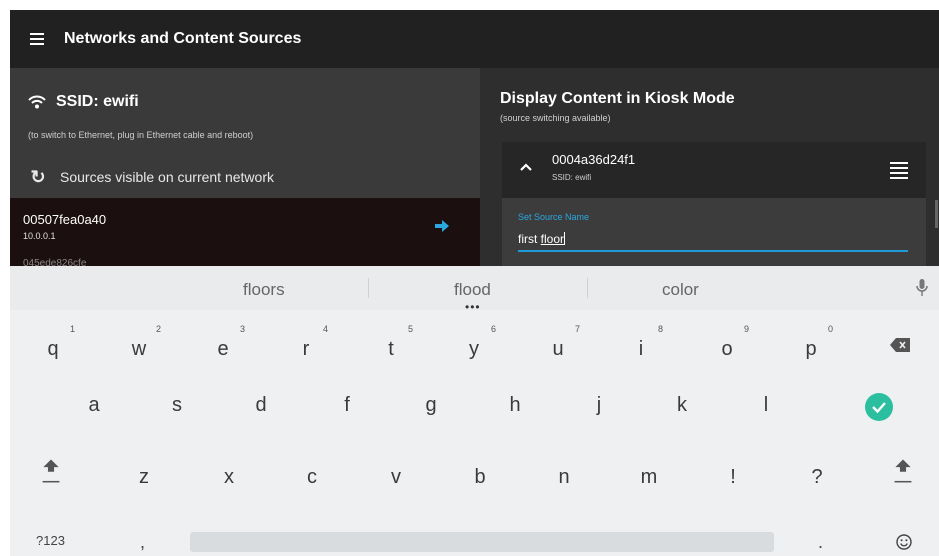  I want to click on text-cursor, so click(565, 238).